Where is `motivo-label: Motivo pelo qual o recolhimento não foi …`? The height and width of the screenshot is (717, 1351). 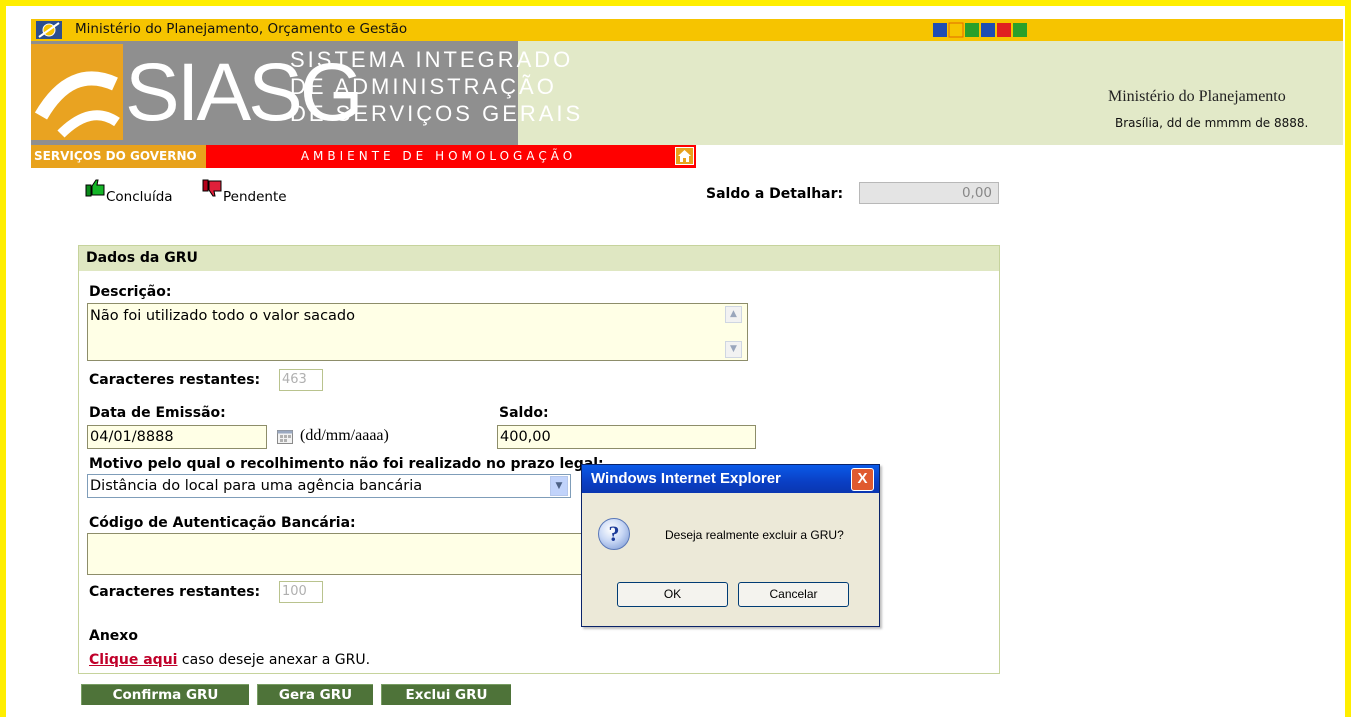 motivo-label: Motivo pelo qual o recolhimento não foi … is located at coordinates (346, 464).